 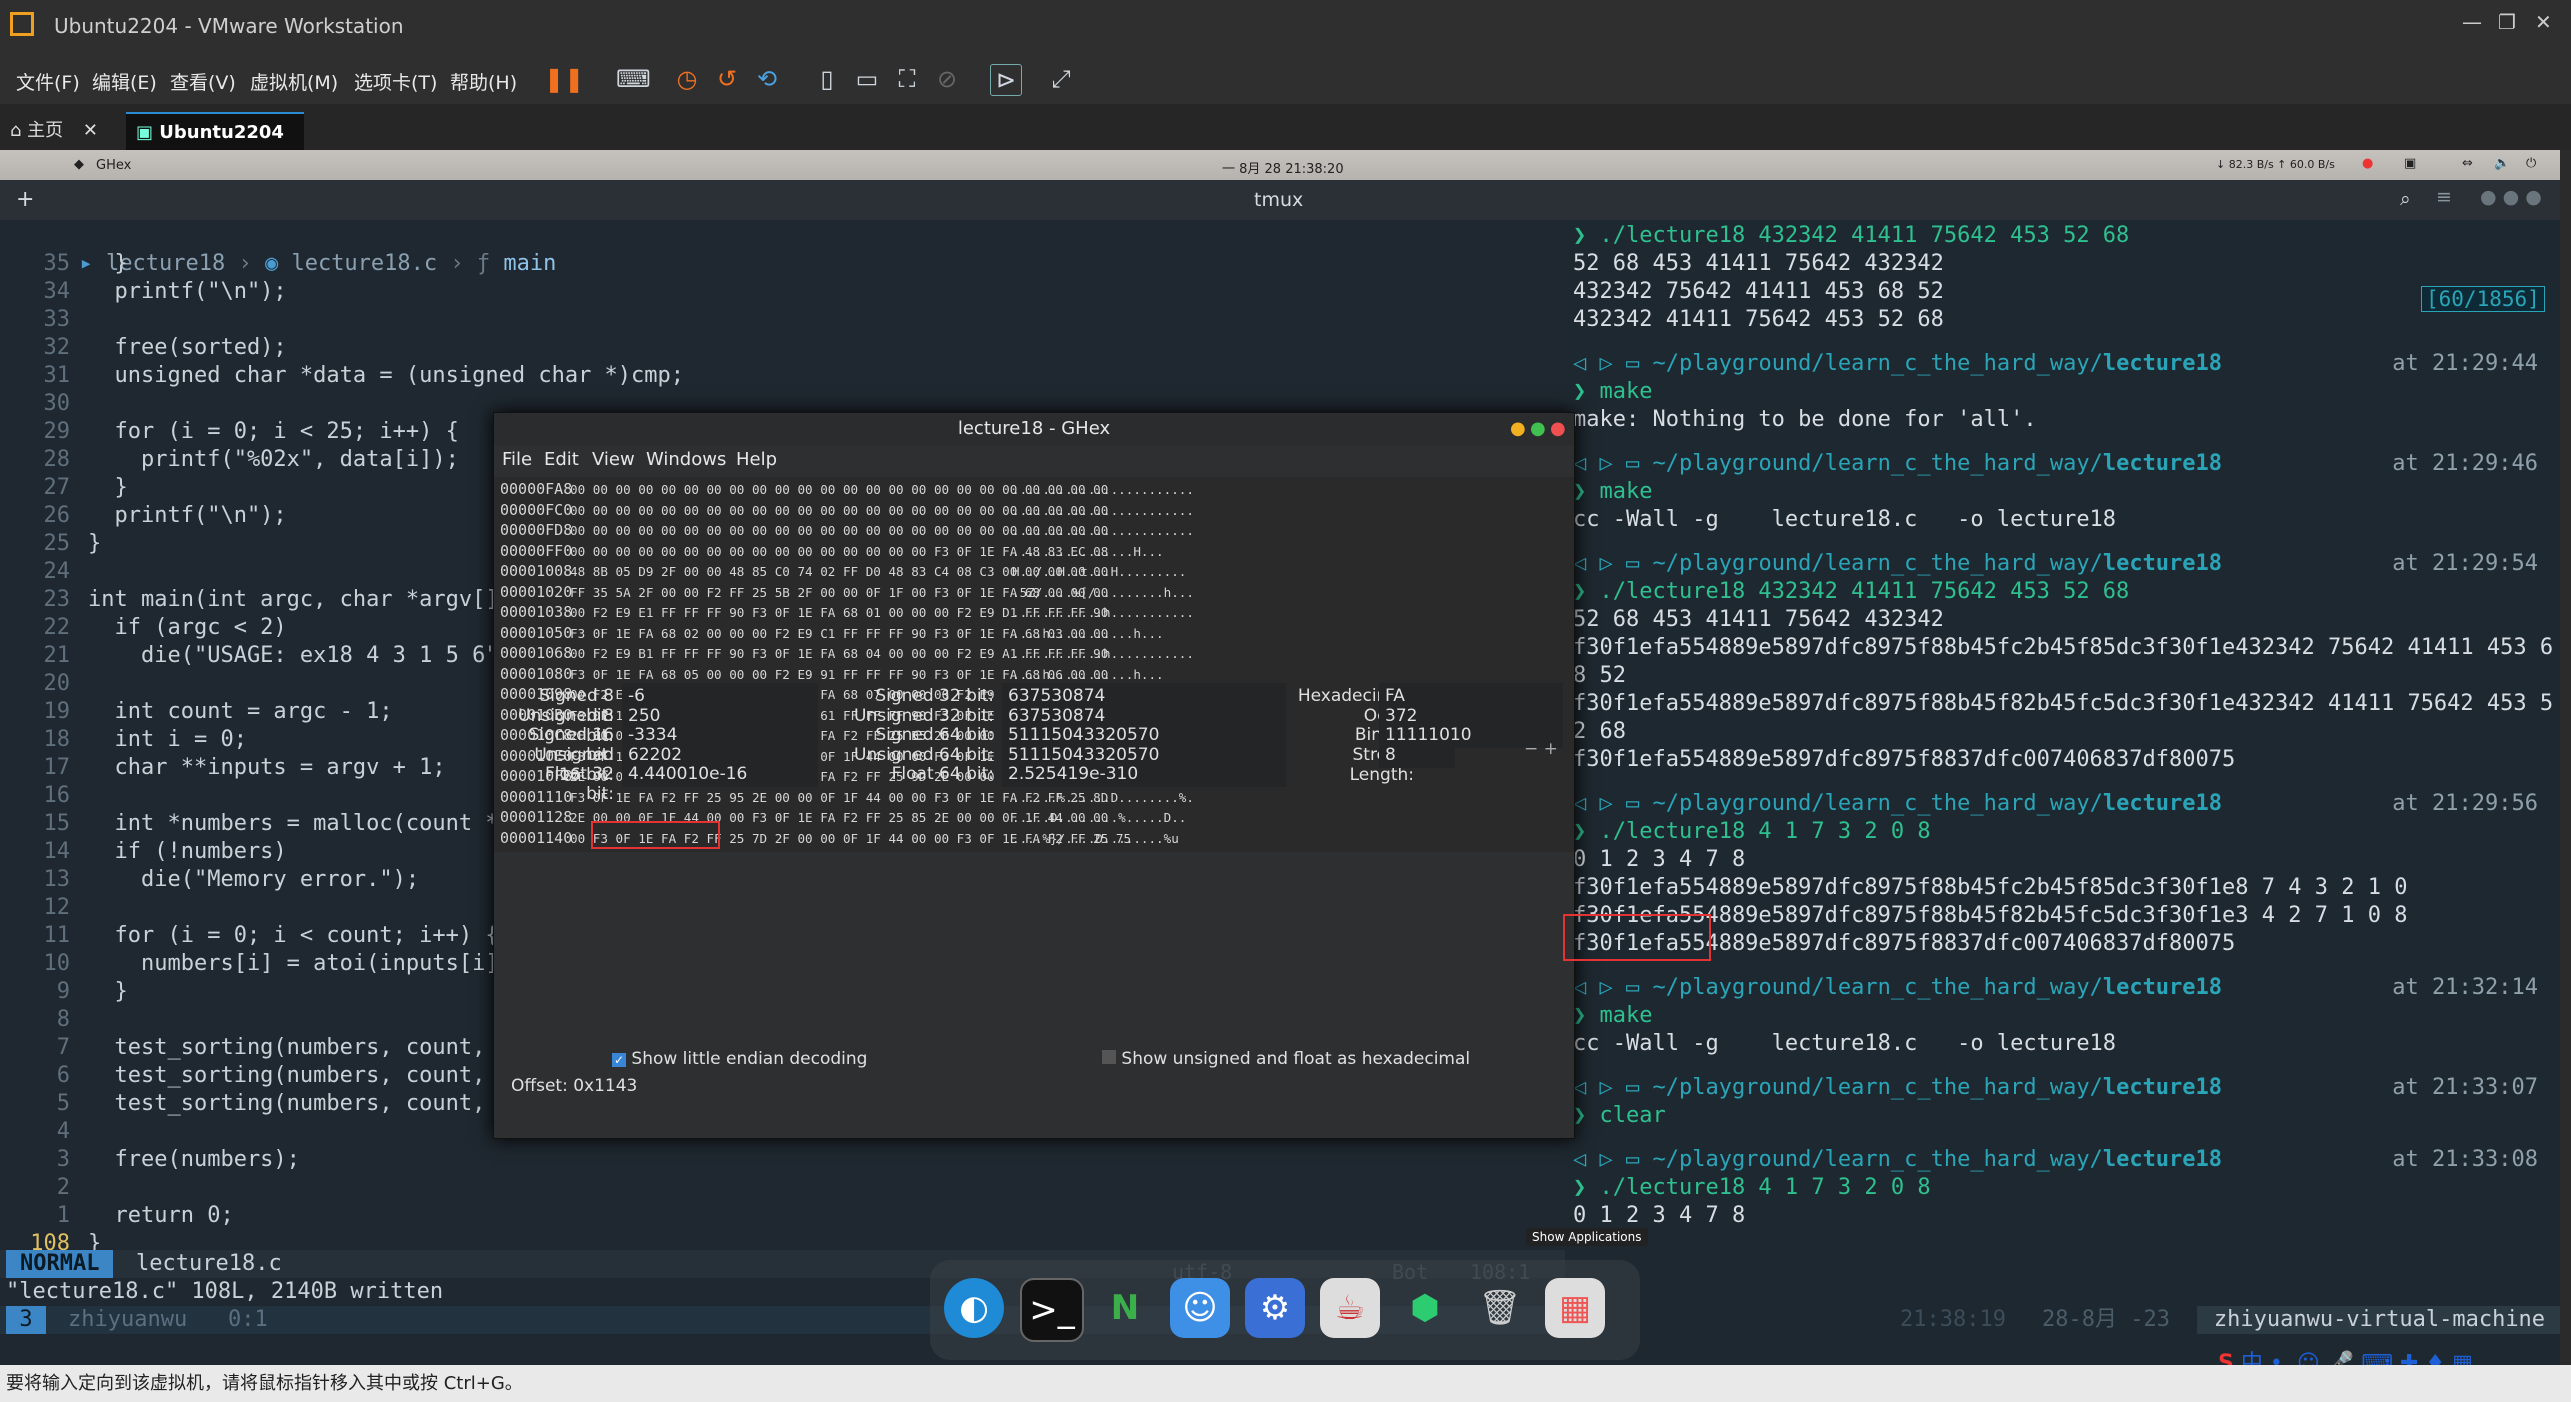 I want to click on code-line: 1 return 0;, so click(x=117, y=1216).